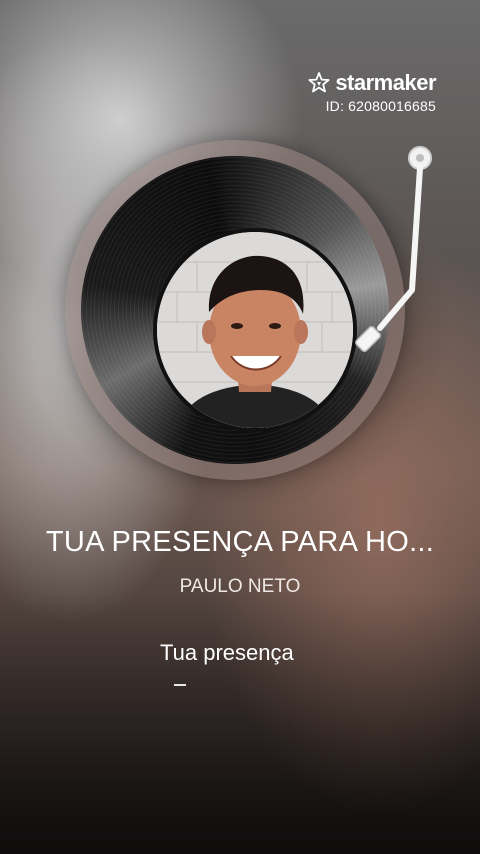  I want to click on brand-watermark: starmaker ID: 62080016685, so click(371, 92).